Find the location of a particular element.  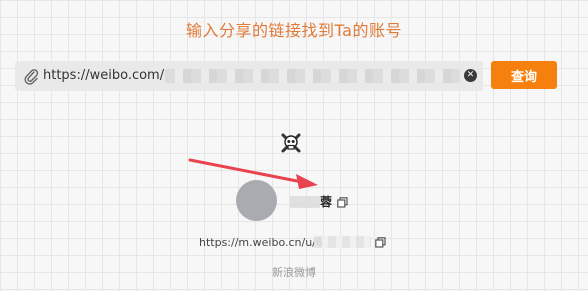

close-circle-icon: ✕ is located at coordinates (470, 75).